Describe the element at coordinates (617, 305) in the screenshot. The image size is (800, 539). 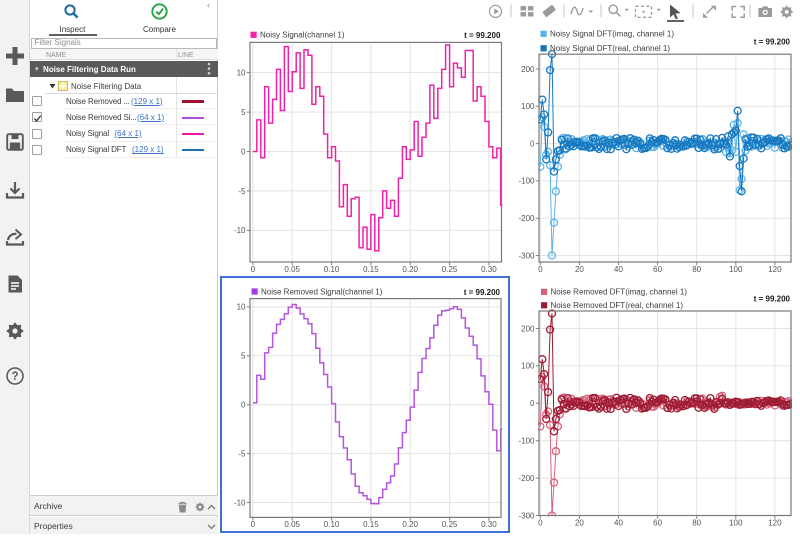
I see `svg-text:Noise Removed DFT(real, channe: Noise Removed DFT(real, channel 1)` at that location.